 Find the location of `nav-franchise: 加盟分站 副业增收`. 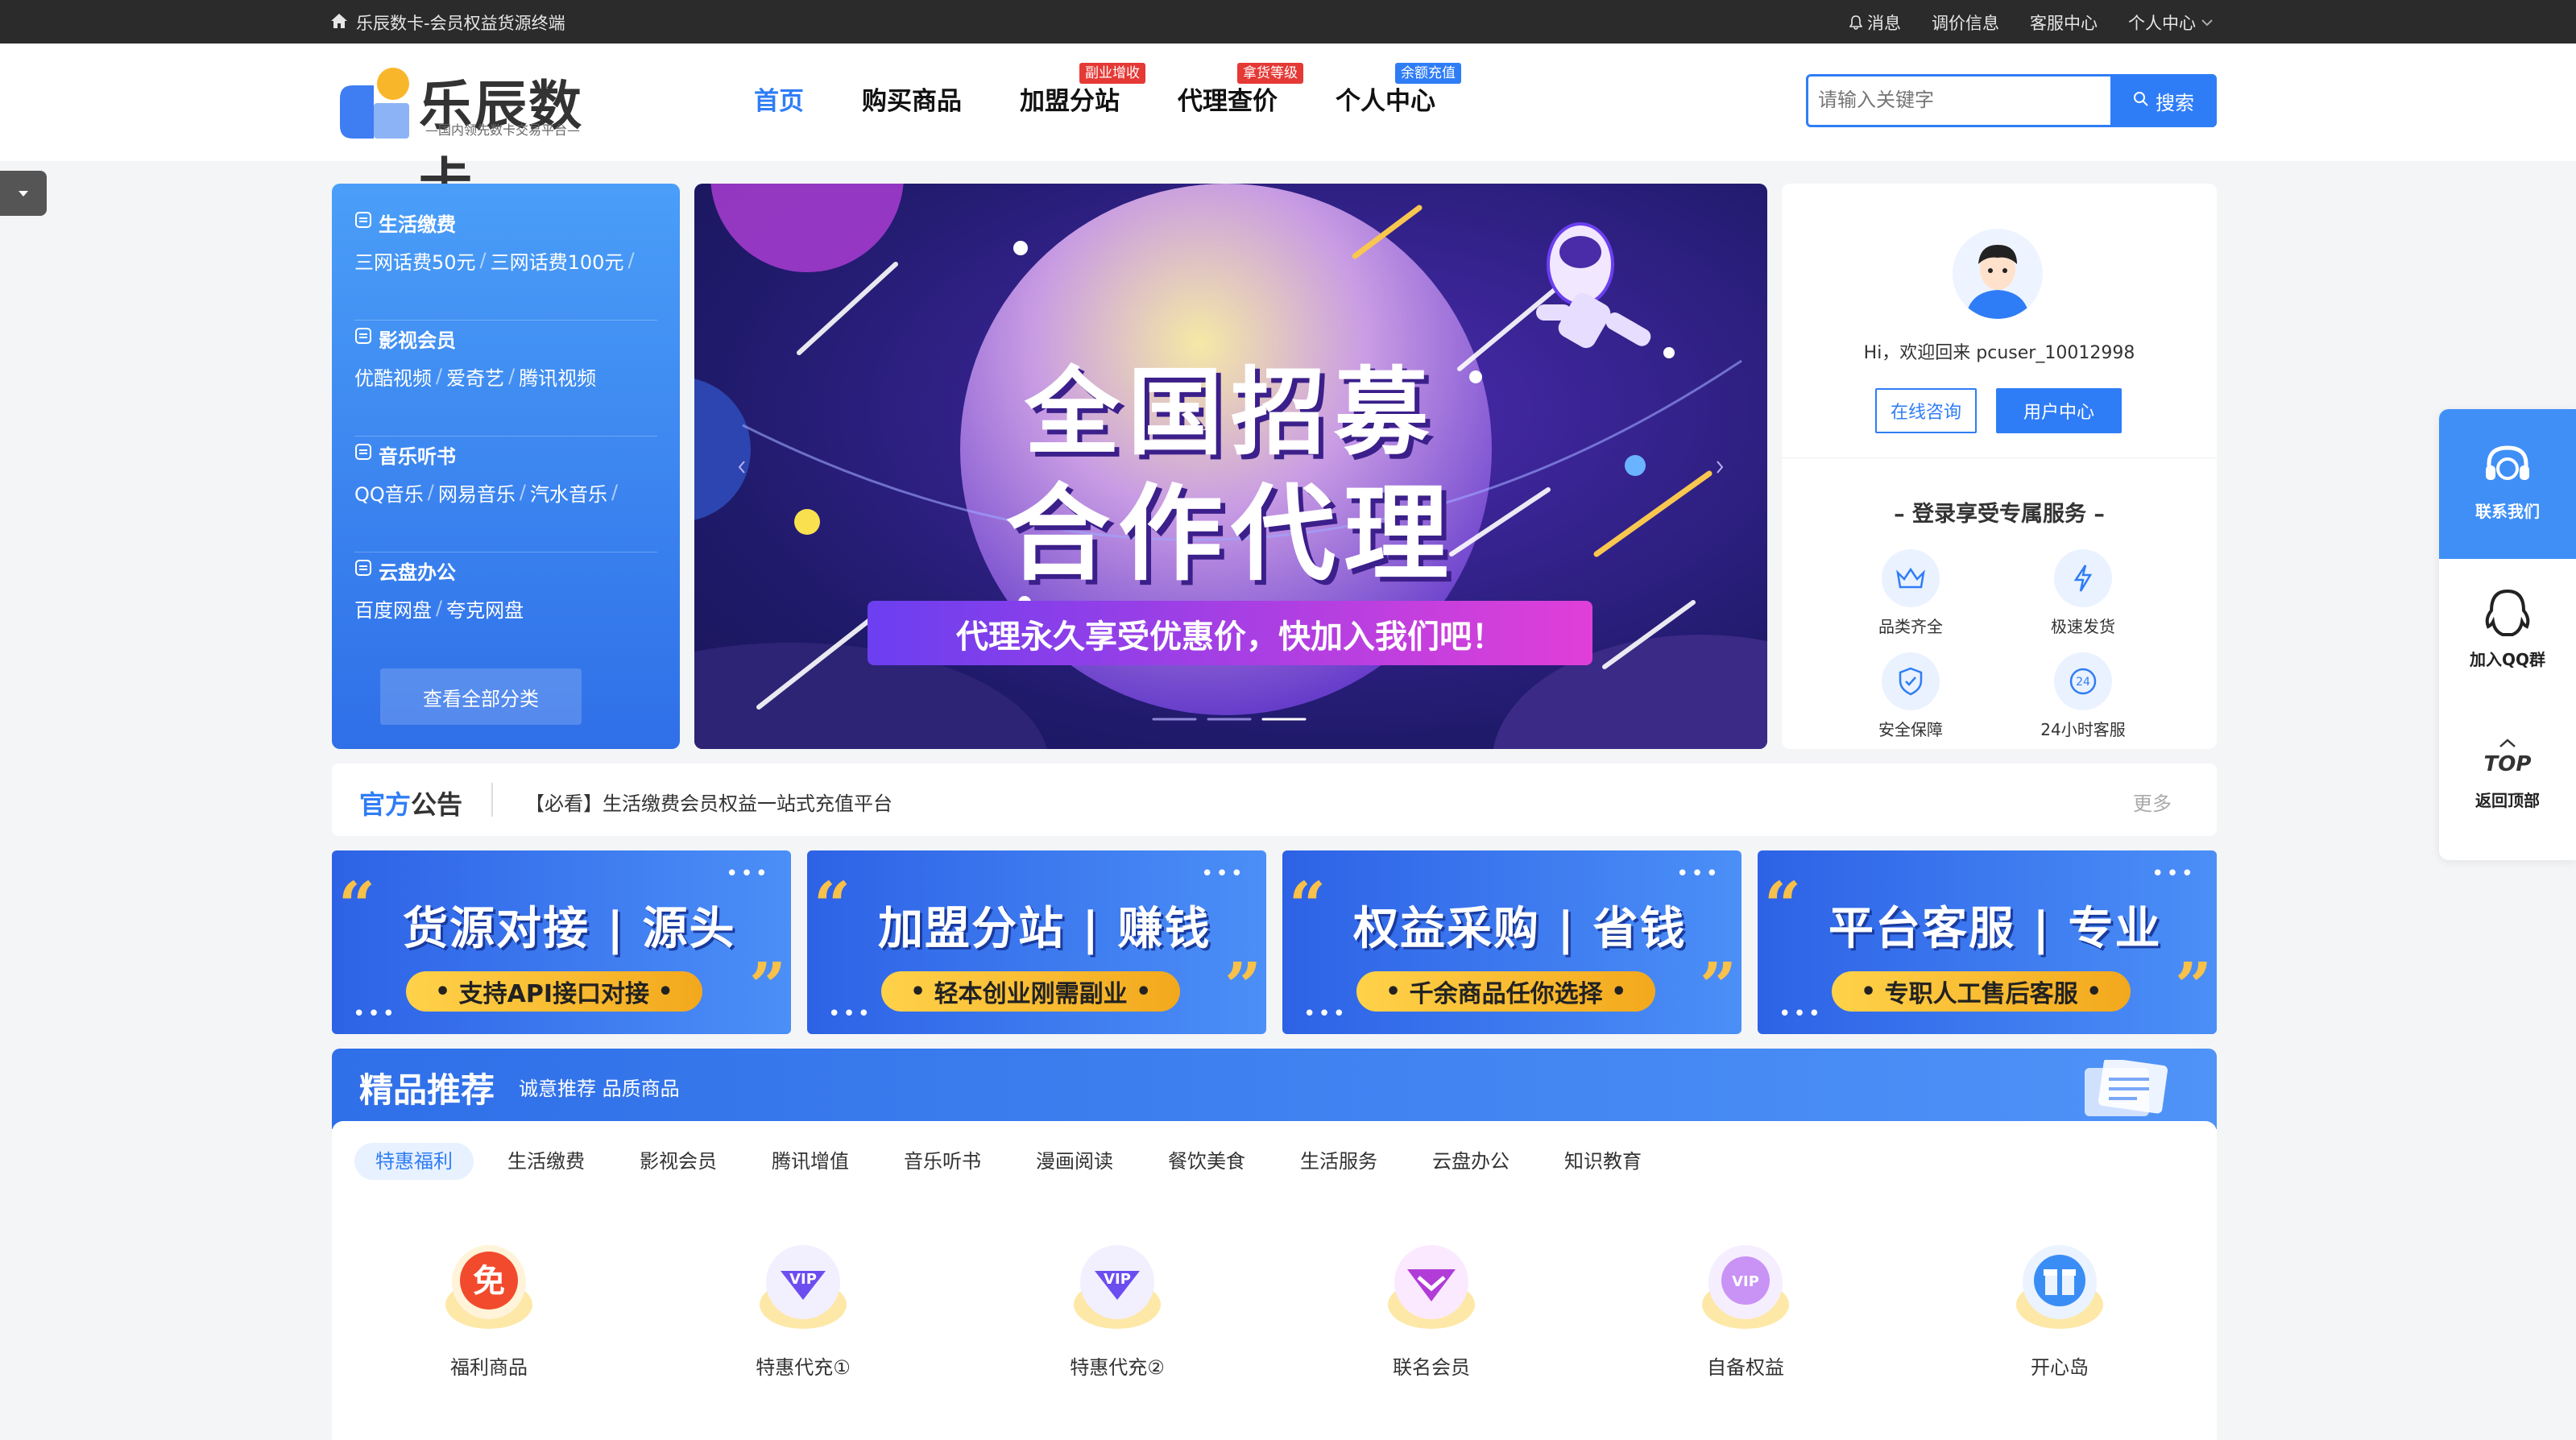

nav-franchise: 加盟分站 副业增收 is located at coordinates (1070, 91).